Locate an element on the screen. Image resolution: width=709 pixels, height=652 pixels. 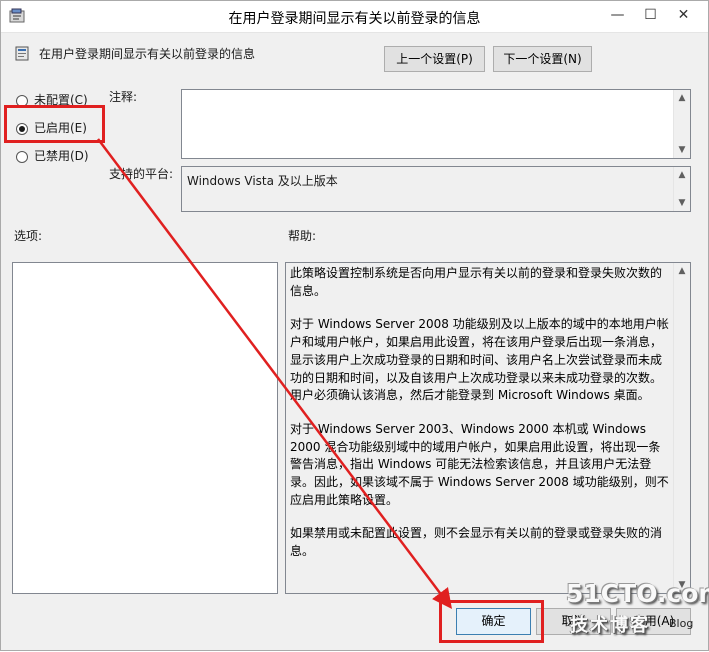
comment-label: 注释: is located at coordinates (123, 97).